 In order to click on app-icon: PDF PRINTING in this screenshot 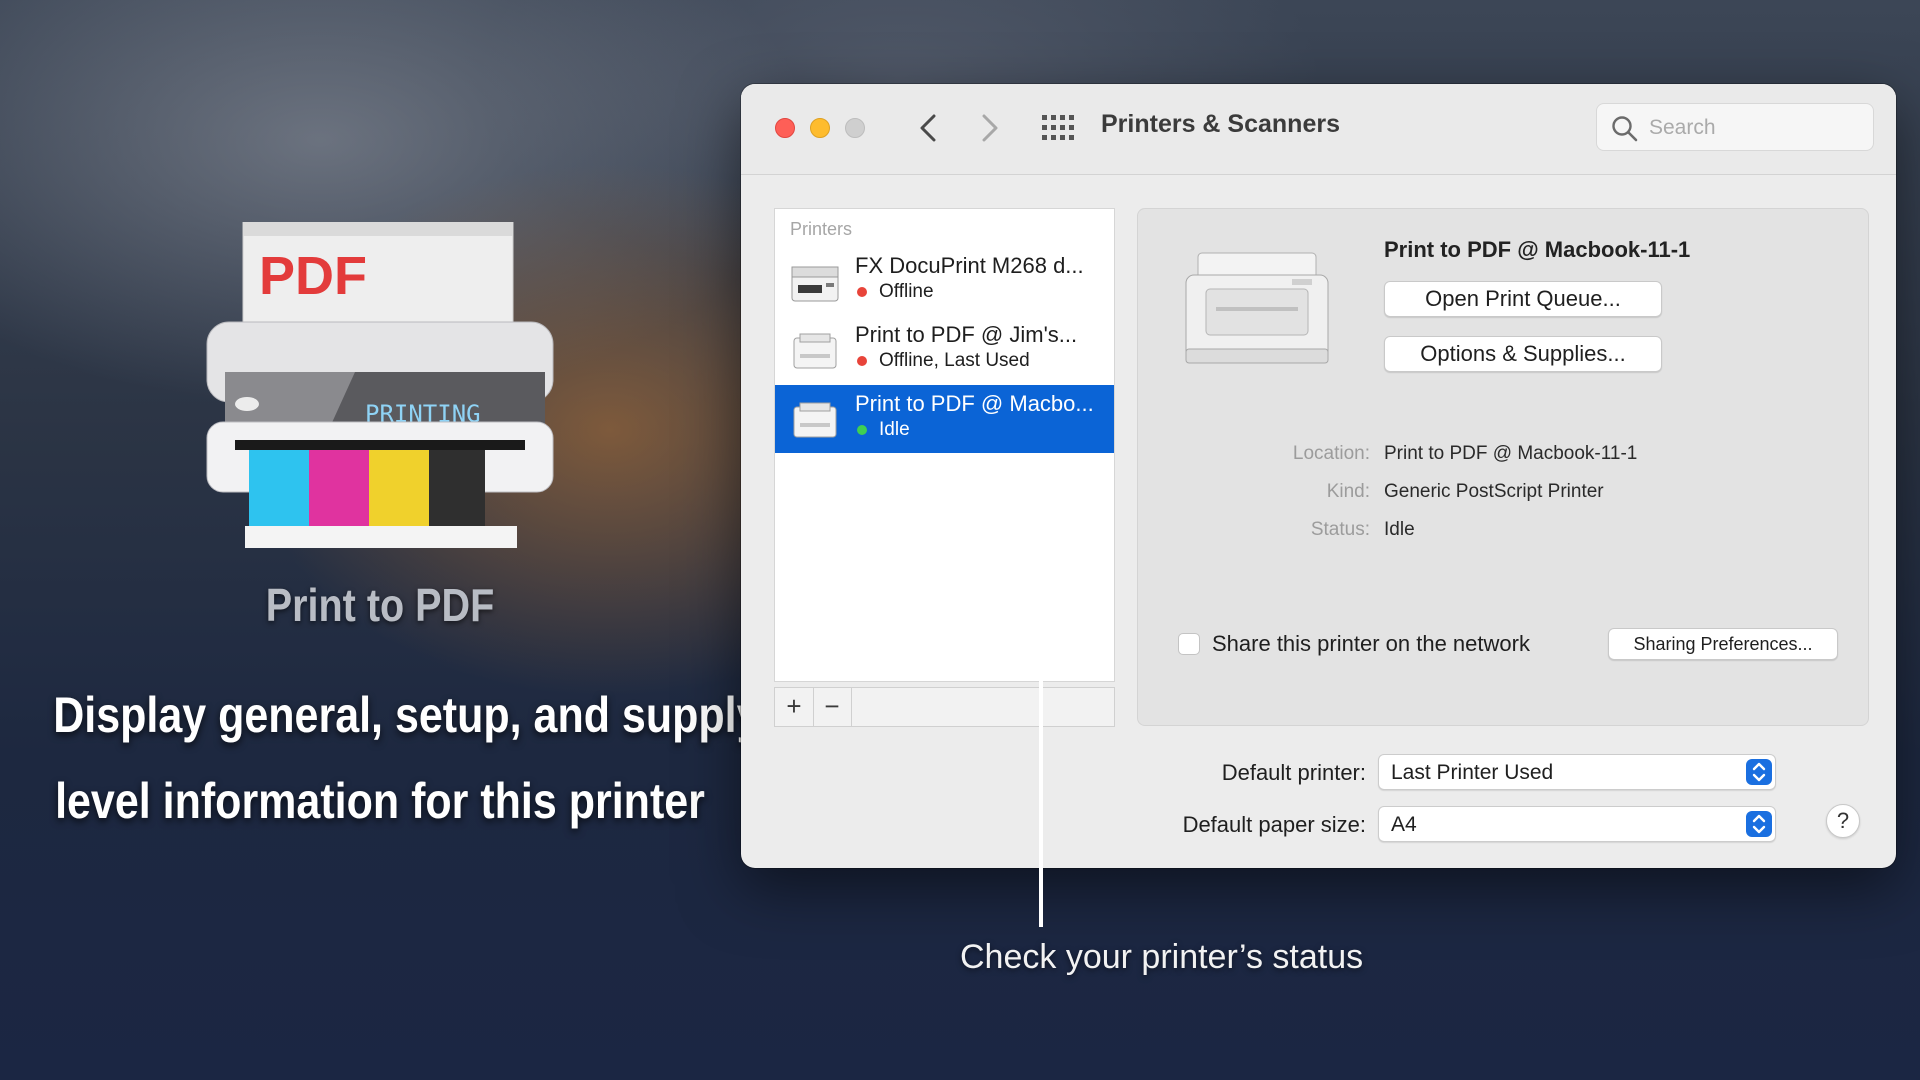, I will do `click(380, 386)`.